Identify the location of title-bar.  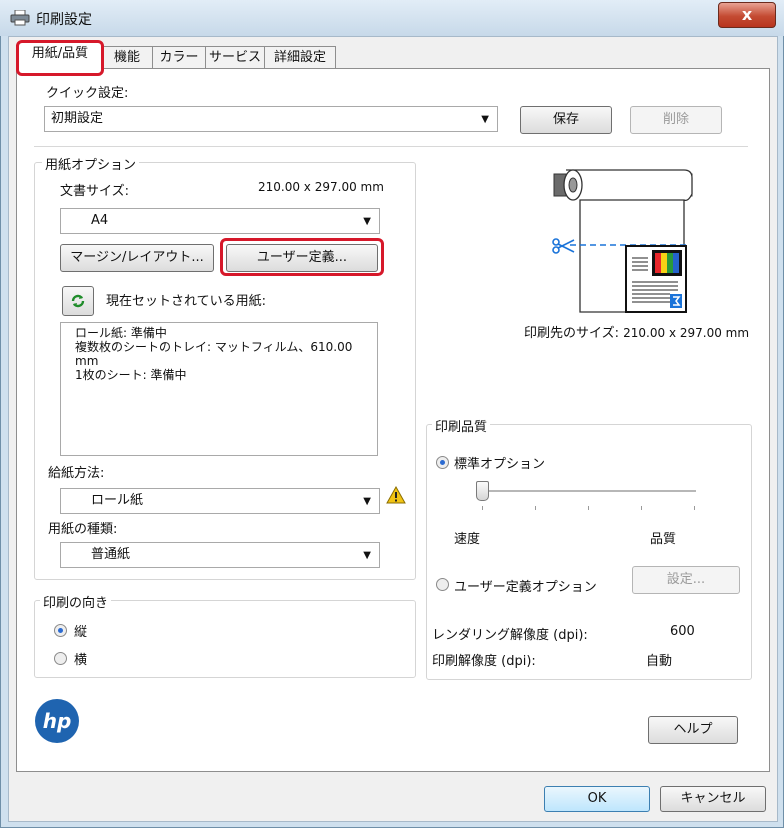
(392, 18).